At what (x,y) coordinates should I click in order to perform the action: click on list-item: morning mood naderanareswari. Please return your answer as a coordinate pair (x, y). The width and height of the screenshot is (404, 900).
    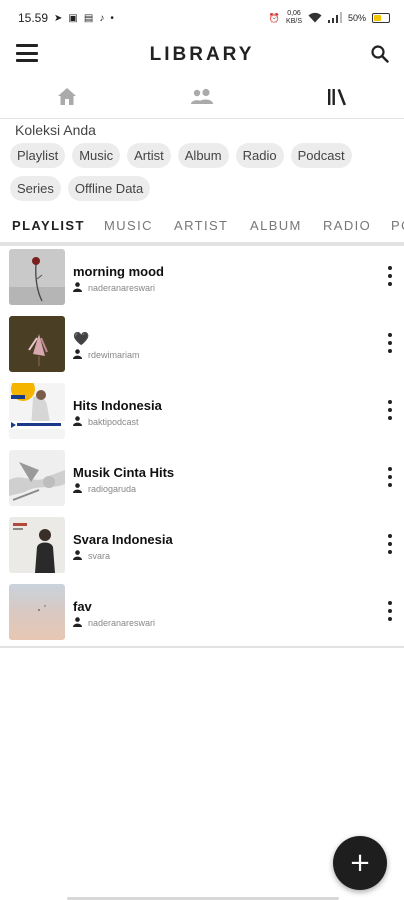
    Looking at the image, I should click on (202, 279).